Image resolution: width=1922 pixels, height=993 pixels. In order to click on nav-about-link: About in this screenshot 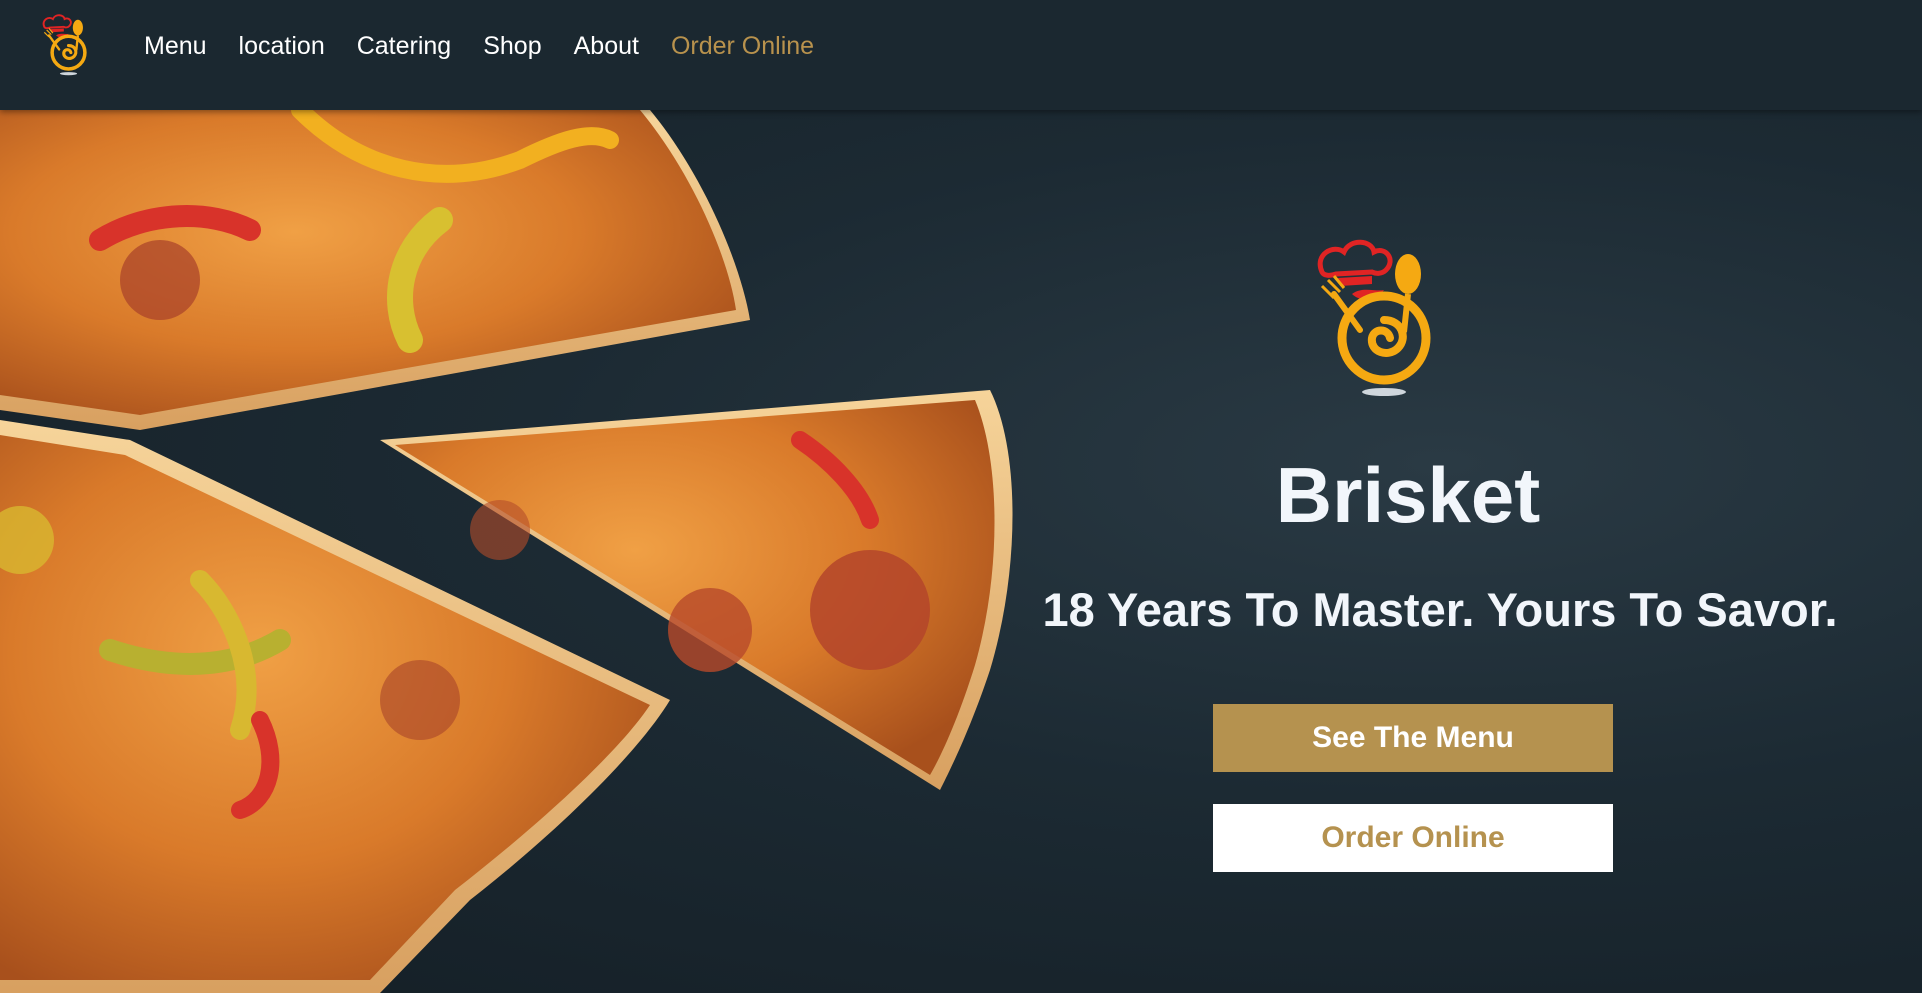, I will do `click(606, 46)`.